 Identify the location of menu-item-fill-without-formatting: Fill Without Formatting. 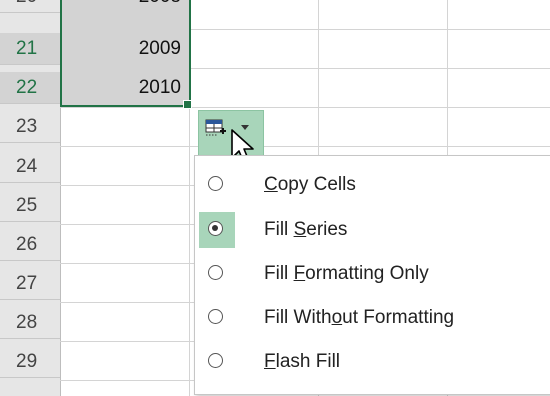
(372, 318).